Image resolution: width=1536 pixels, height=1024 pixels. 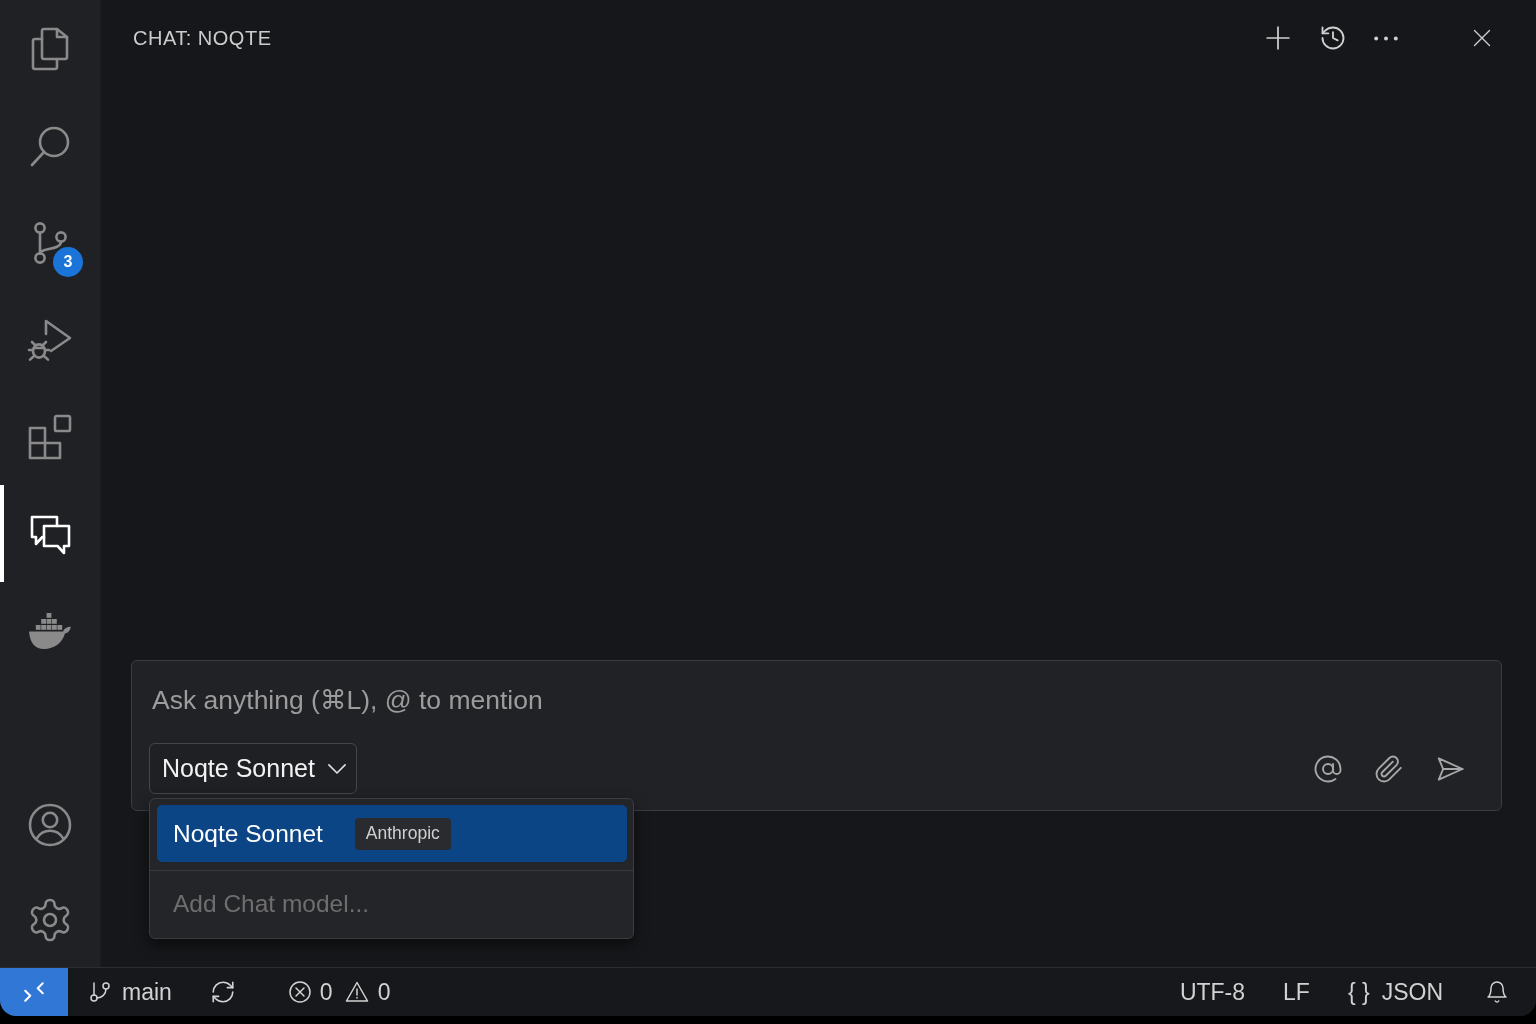 I want to click on history-icon, so click(x=1333, y=38).